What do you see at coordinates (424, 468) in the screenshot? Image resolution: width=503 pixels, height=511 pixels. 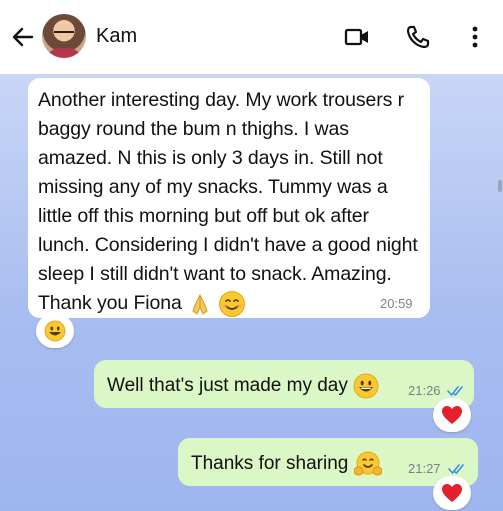 I see `message-time: 21:27` at bounding box center [424, 468].